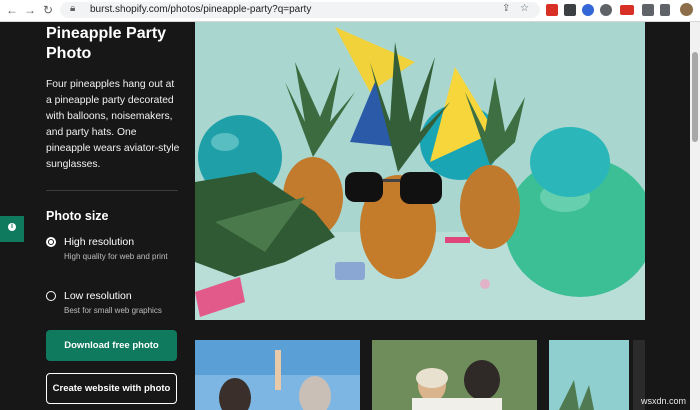  I want to click on back-icon: ←, so click(12, 10).